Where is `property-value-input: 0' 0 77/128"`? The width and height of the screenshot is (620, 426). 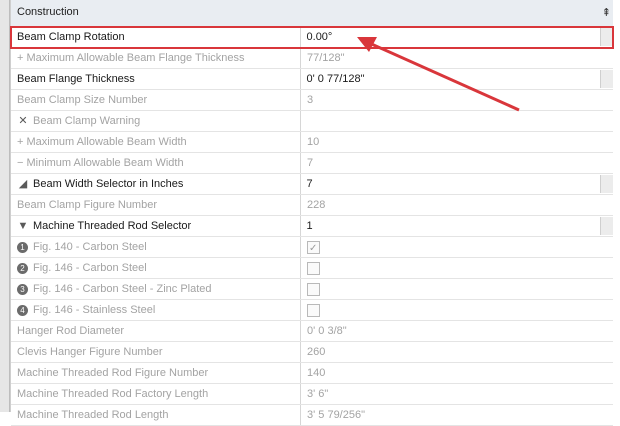 property-value-input: 0' 0 77/128" is located at coordinates (451, 79).